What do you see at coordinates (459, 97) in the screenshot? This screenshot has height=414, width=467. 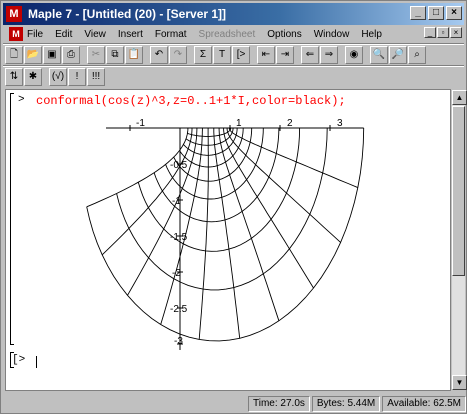 I see `scroll-up-icon: ▲` at bounding box center [459, 97].